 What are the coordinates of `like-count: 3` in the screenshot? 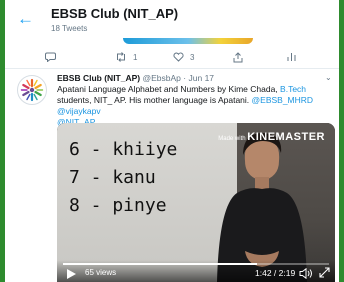 It's located at (192, 57).